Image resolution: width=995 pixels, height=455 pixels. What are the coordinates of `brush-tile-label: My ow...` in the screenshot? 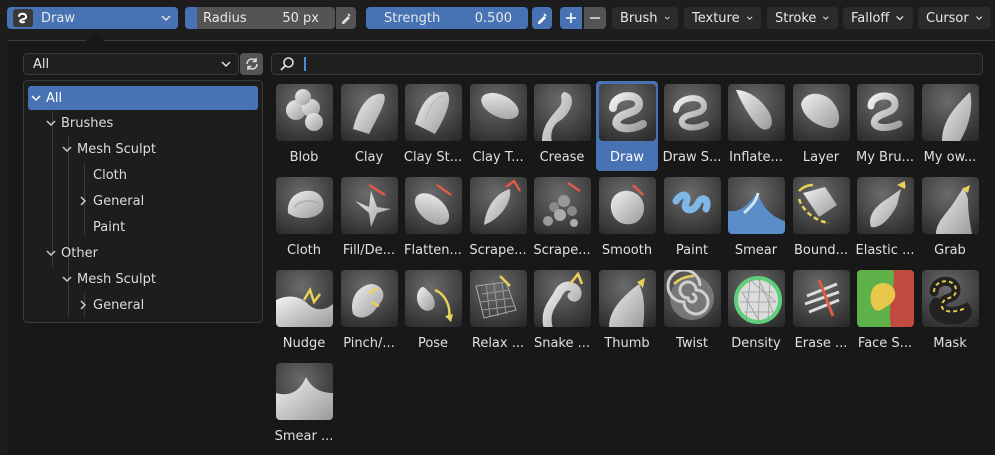 It's located at (950, 157).